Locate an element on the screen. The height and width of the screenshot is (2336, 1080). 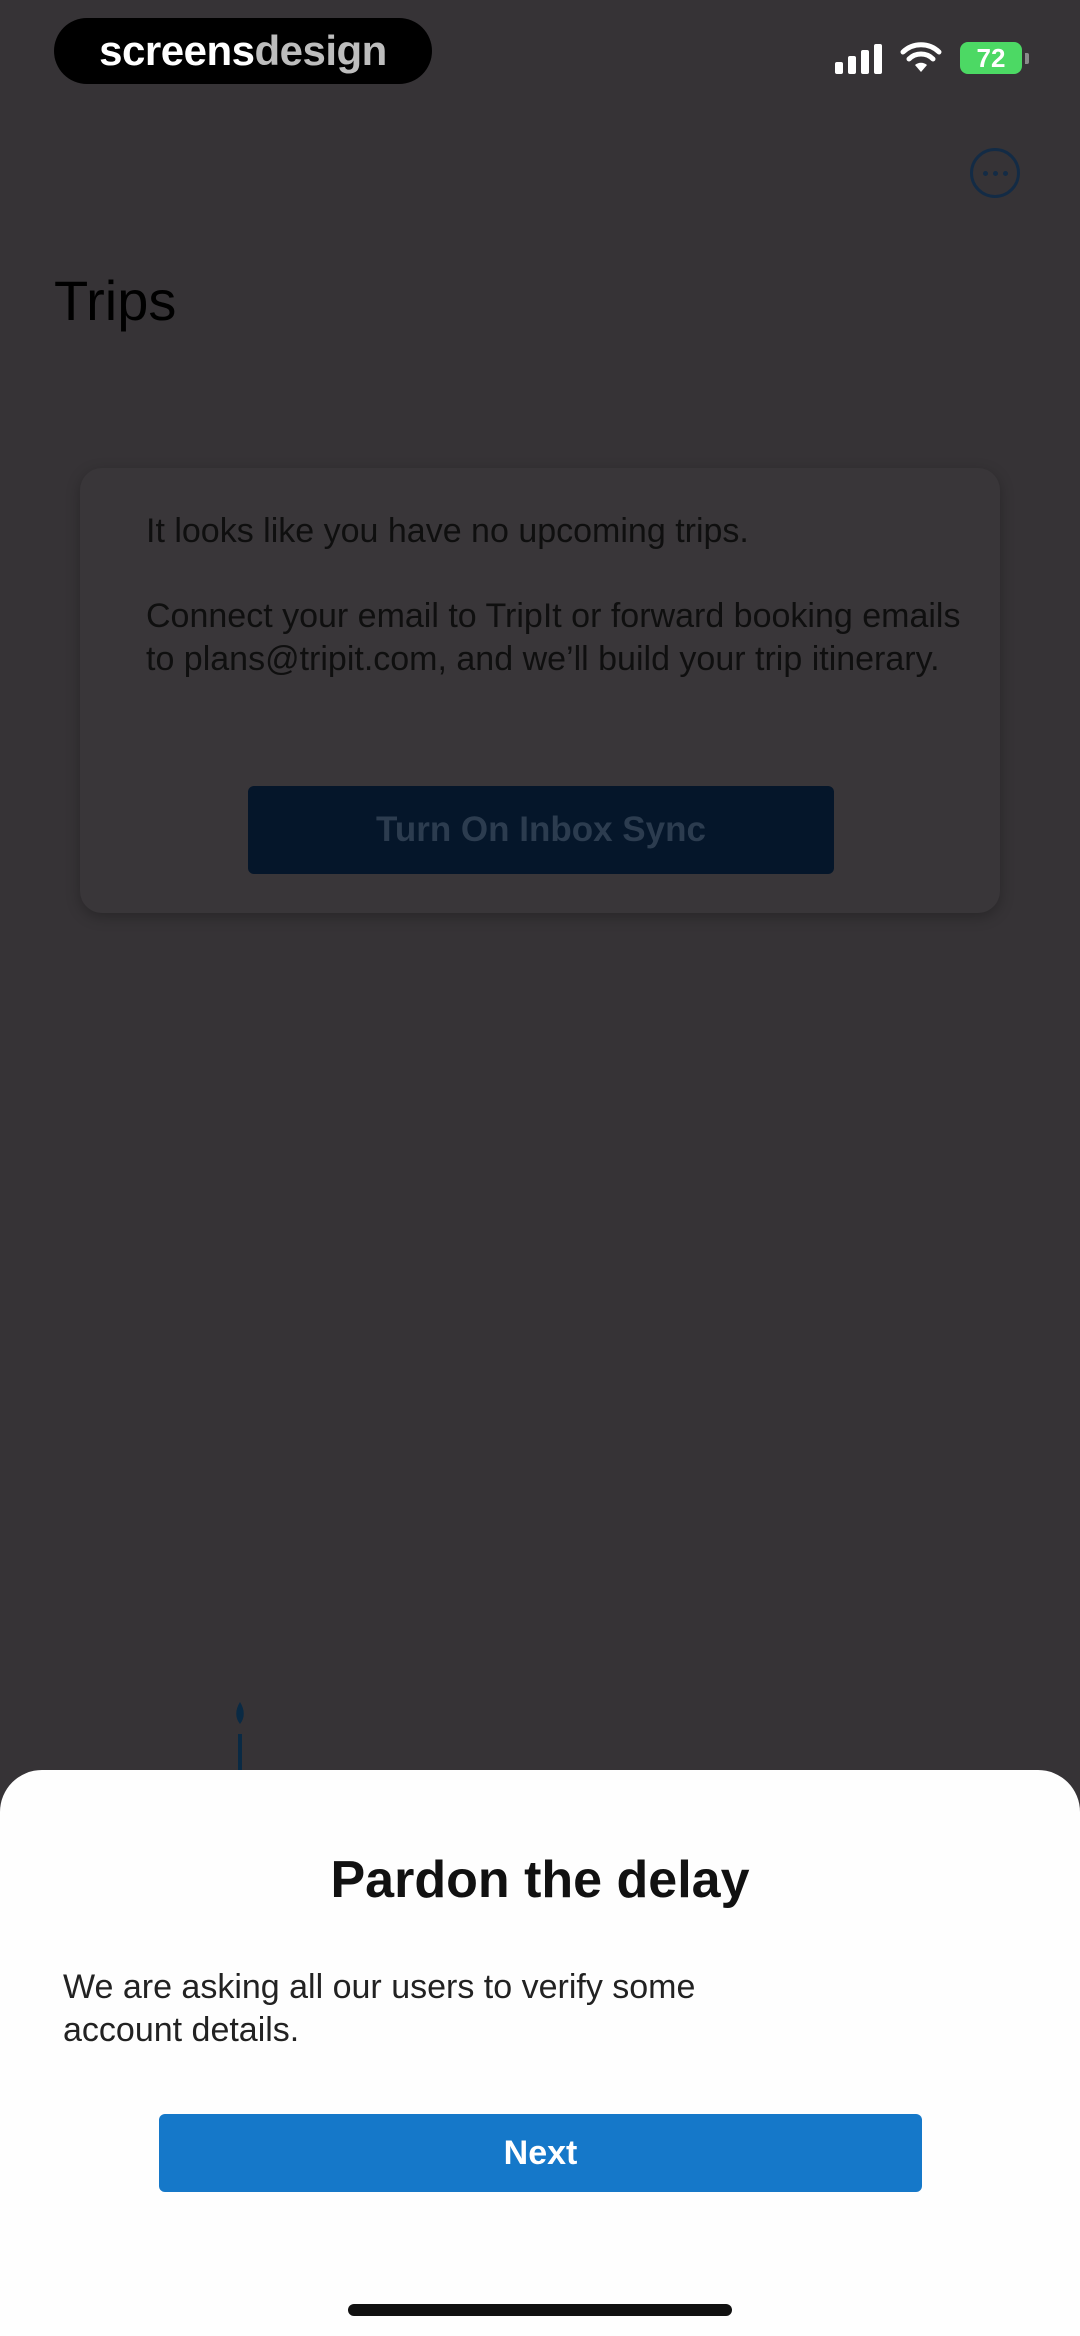
next-button: Next is located at coordinates (540, 2153).